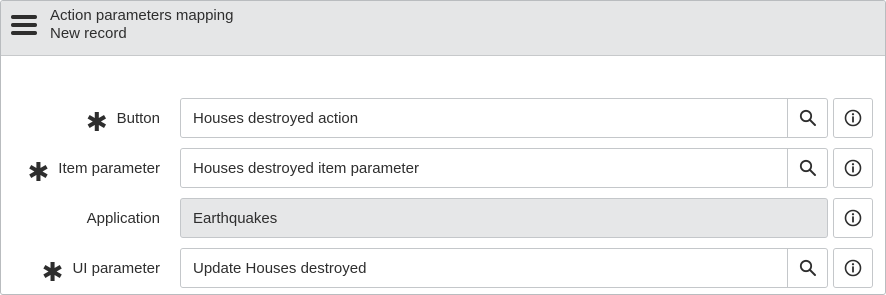  I want to click on field-label-item-parameter: ✱ Item parameter, so click(93, 168).